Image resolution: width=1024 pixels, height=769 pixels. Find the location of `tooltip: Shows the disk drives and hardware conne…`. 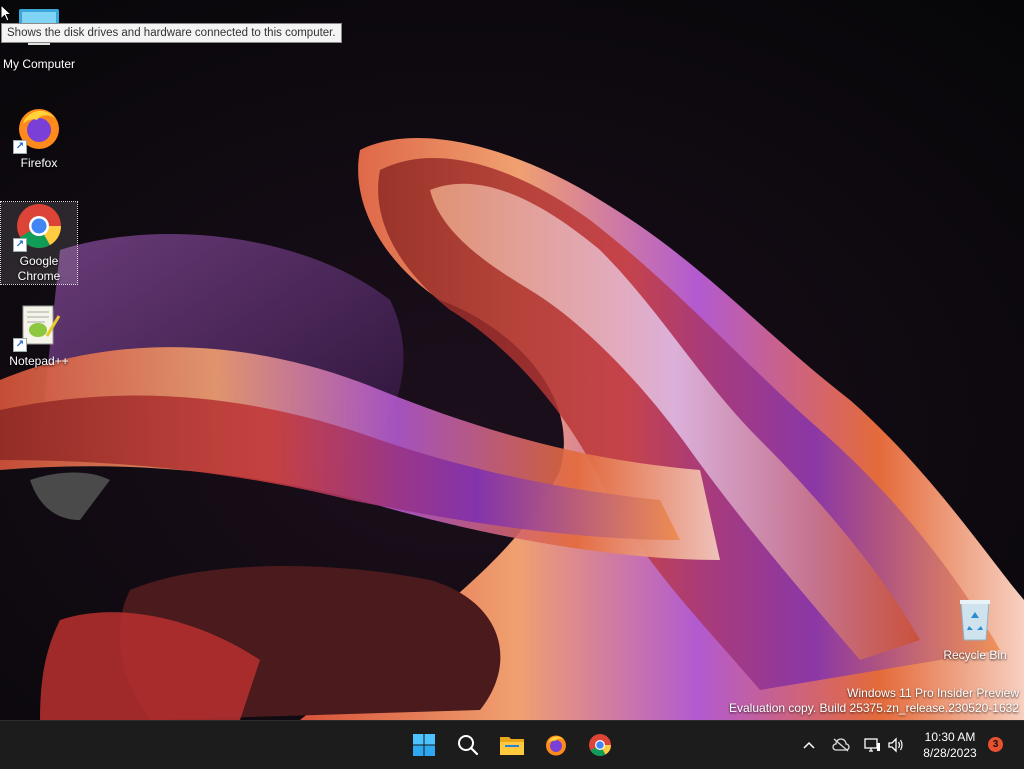

tooltip: Shows the disk drives and hardware conne… is located at coordinates (171, 33).